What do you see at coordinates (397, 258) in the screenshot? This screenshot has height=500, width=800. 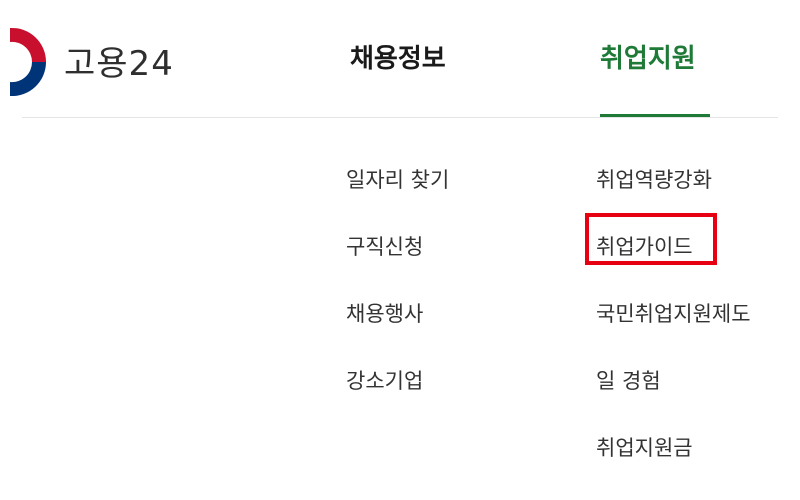 I see `submenu-item-job-application: 구직신청` at bounding box center [397, 258].